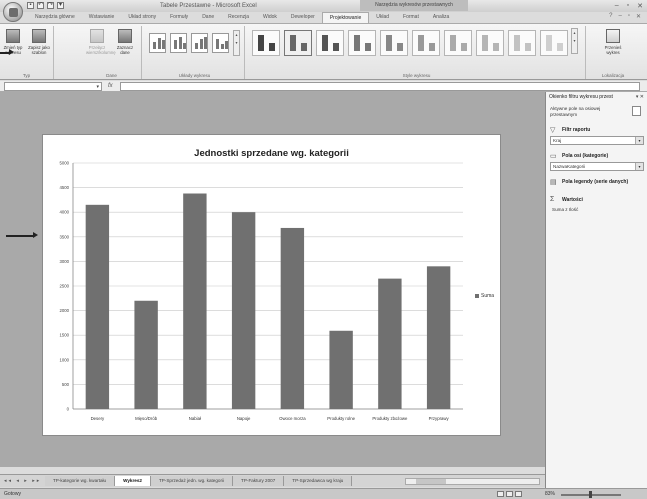 This screenshot has height=499, width=647. I want to click on ribbon-restore-icon: ▫, so click(629, 16).